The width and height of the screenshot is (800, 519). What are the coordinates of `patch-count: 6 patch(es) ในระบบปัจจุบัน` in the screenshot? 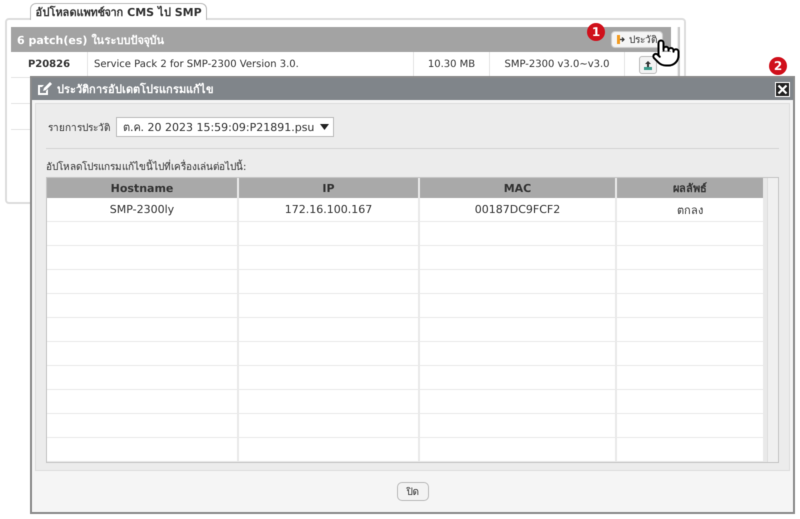 It's located at (90, 40).